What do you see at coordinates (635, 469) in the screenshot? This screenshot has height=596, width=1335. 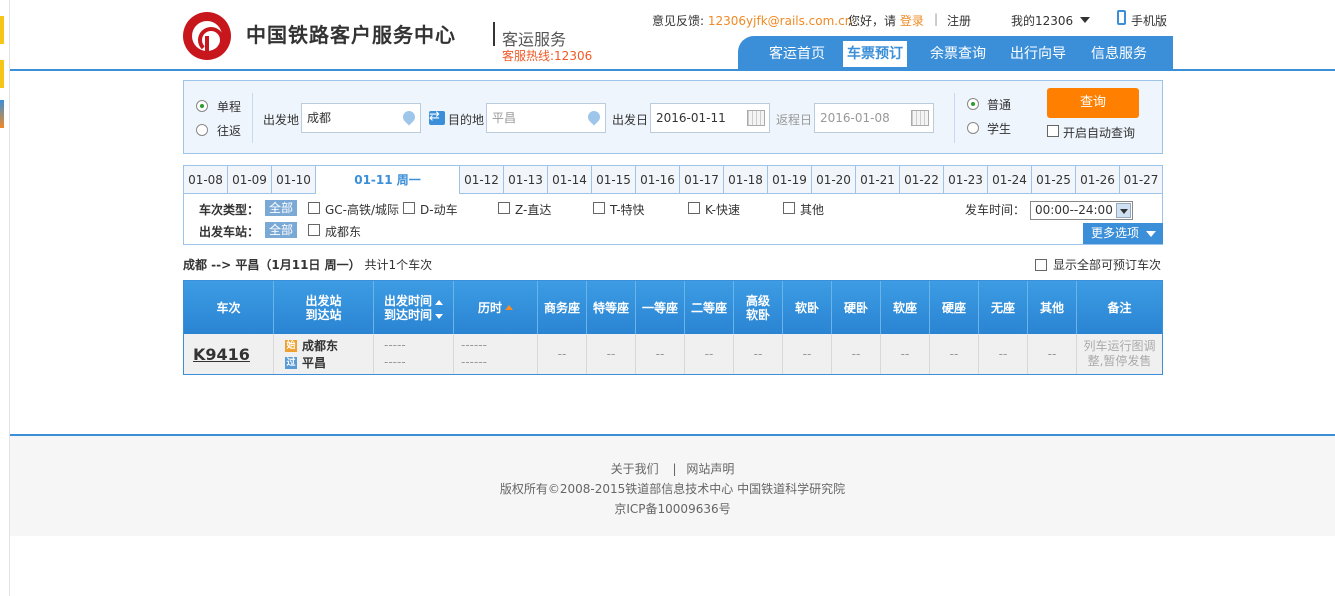 I see `about-us-link: 关于我们` at bounding box center [635, 469].